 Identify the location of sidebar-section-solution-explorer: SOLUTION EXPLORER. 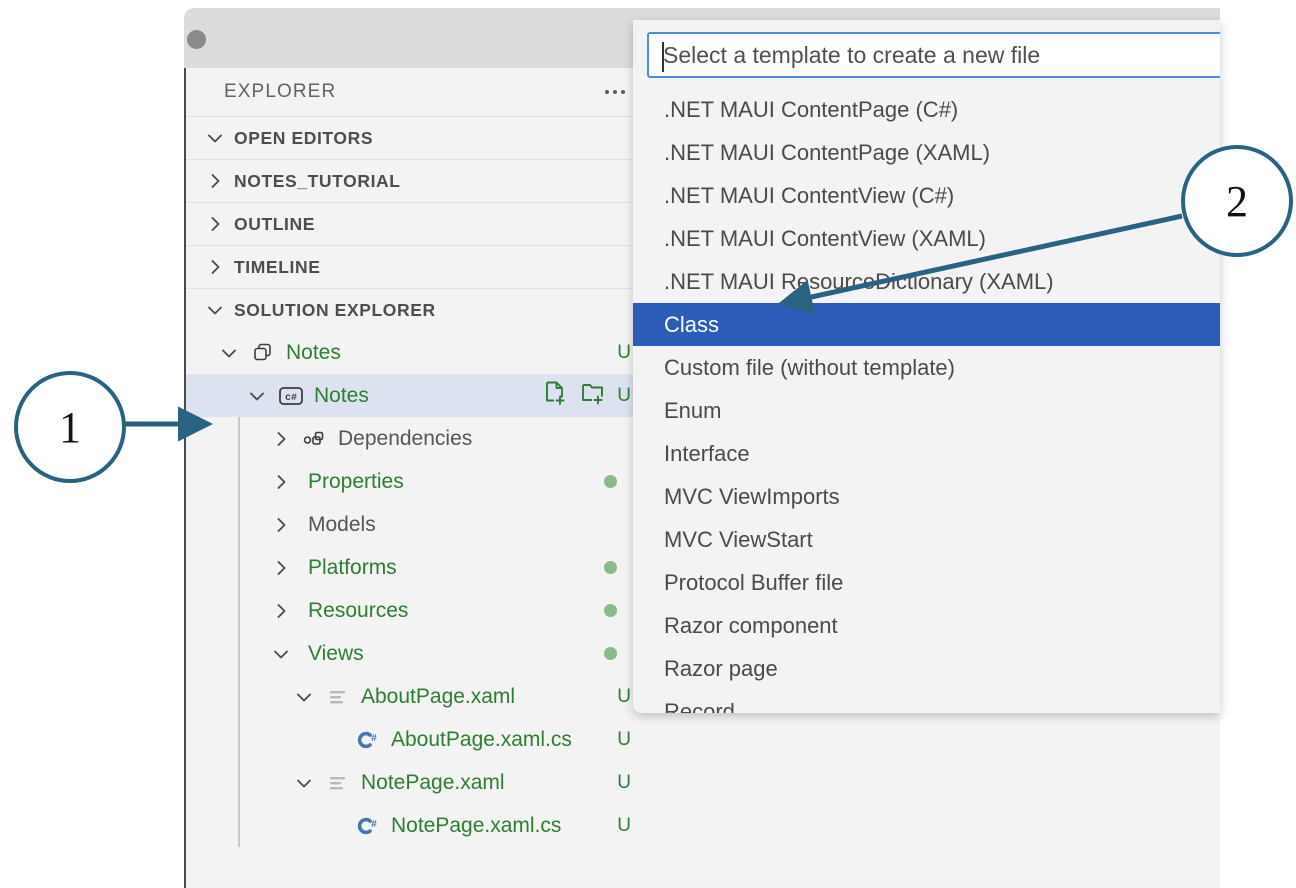
(415, 309).